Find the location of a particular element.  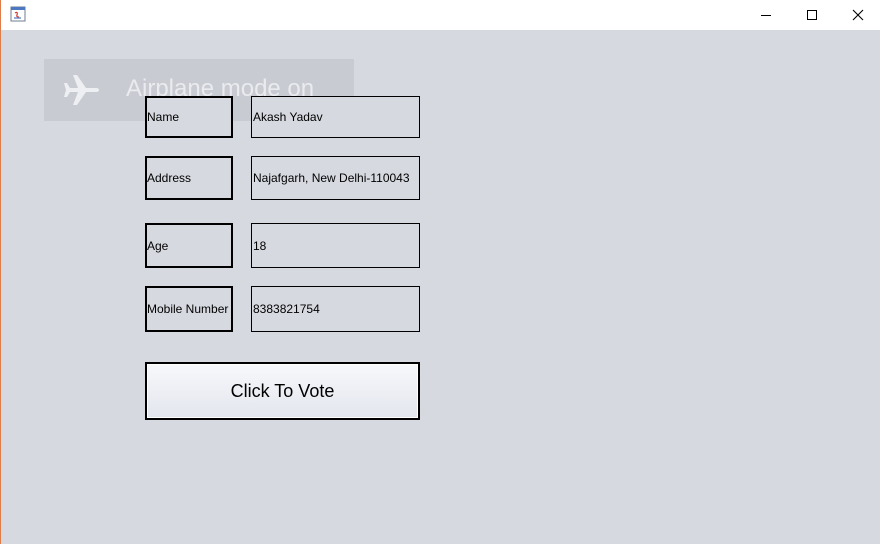

mobile-number-label: Mobile Number is located at coordinates (189, 309).